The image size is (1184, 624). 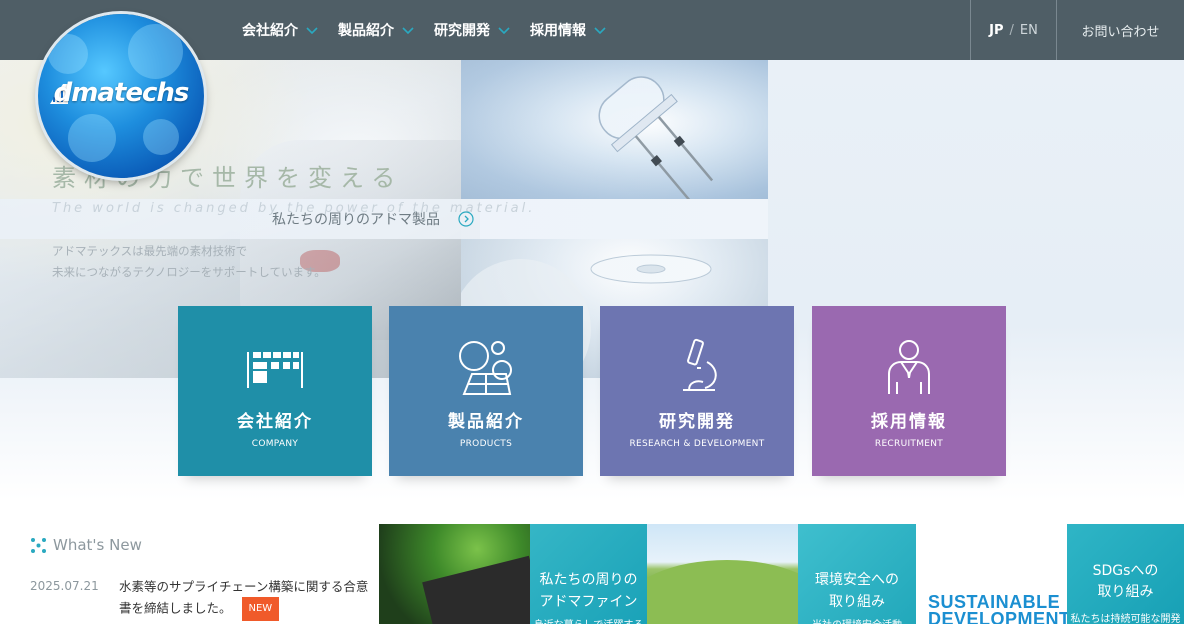 I want to click on particles-icon, so click(x=485, y=368).